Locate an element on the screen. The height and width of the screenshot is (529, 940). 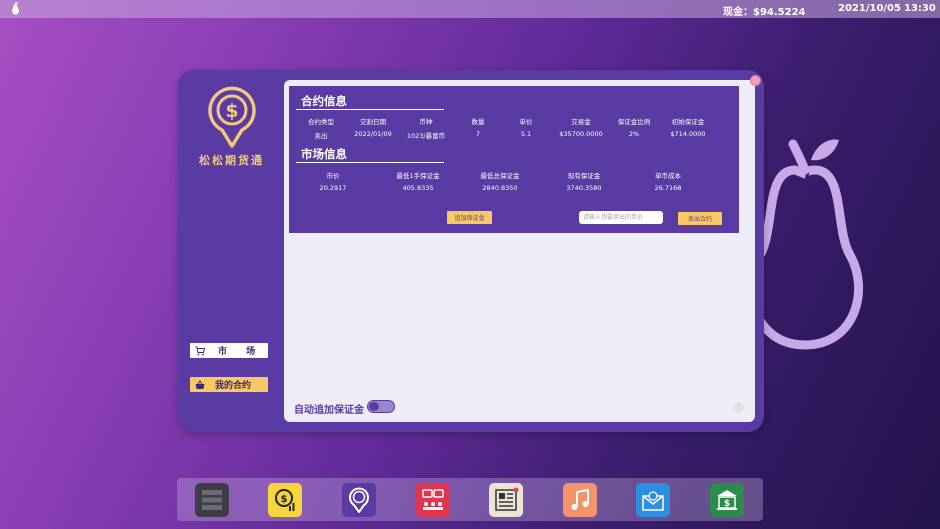
contract-value-cell: 2% is located at coordinates (634, 134).